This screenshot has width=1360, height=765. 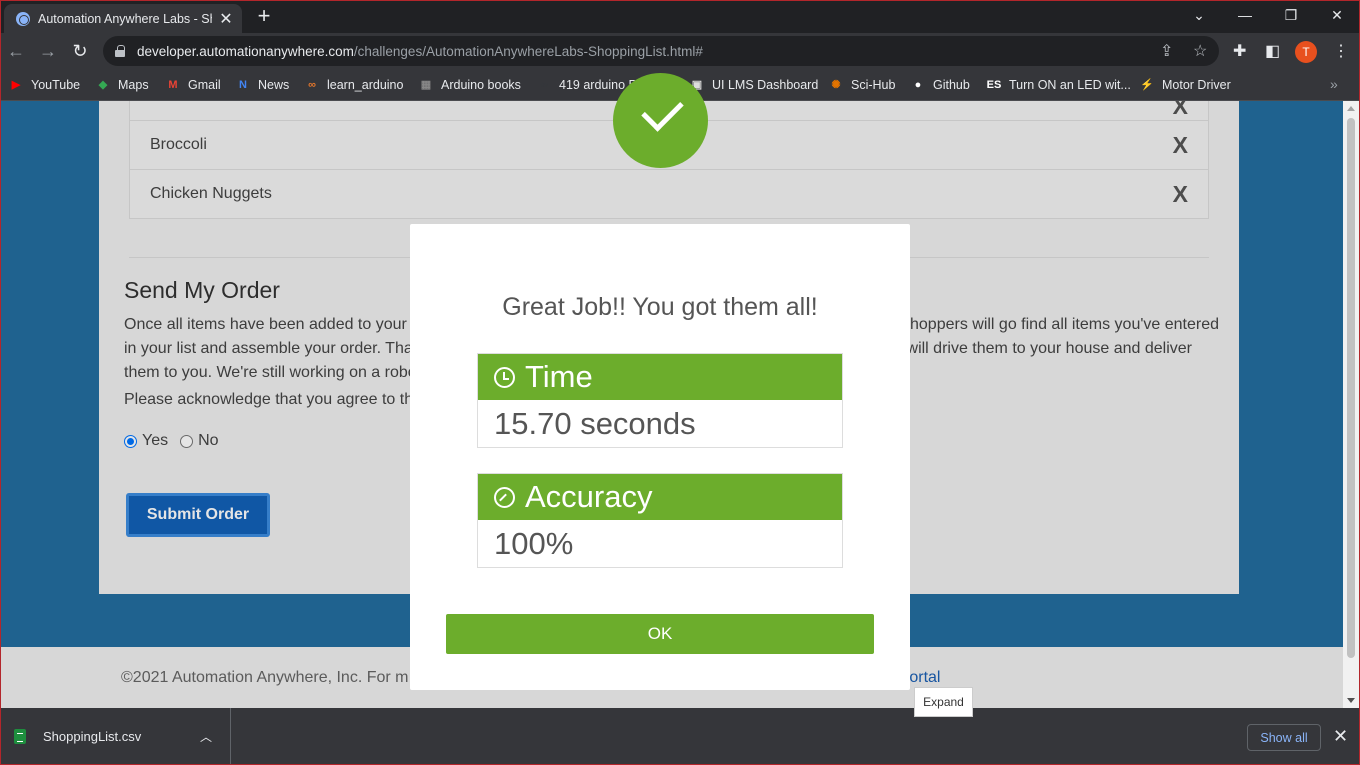 I want to click on tab-title: Automation Anywhere Labs - Shopping List, so click(x=125, y=18).